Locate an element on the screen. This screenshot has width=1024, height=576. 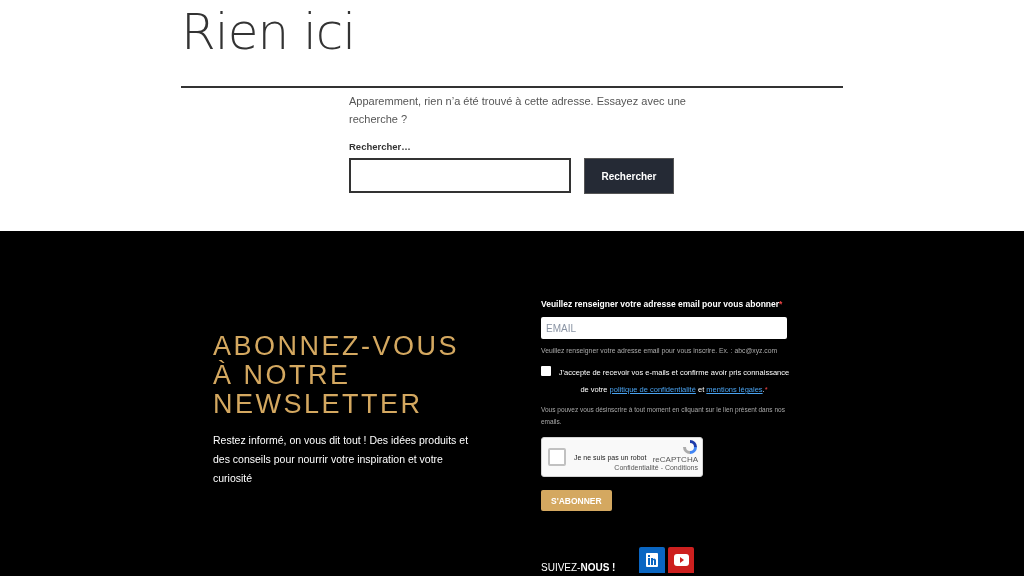
page-title: Rien ici is located at coordinates (268, 32).